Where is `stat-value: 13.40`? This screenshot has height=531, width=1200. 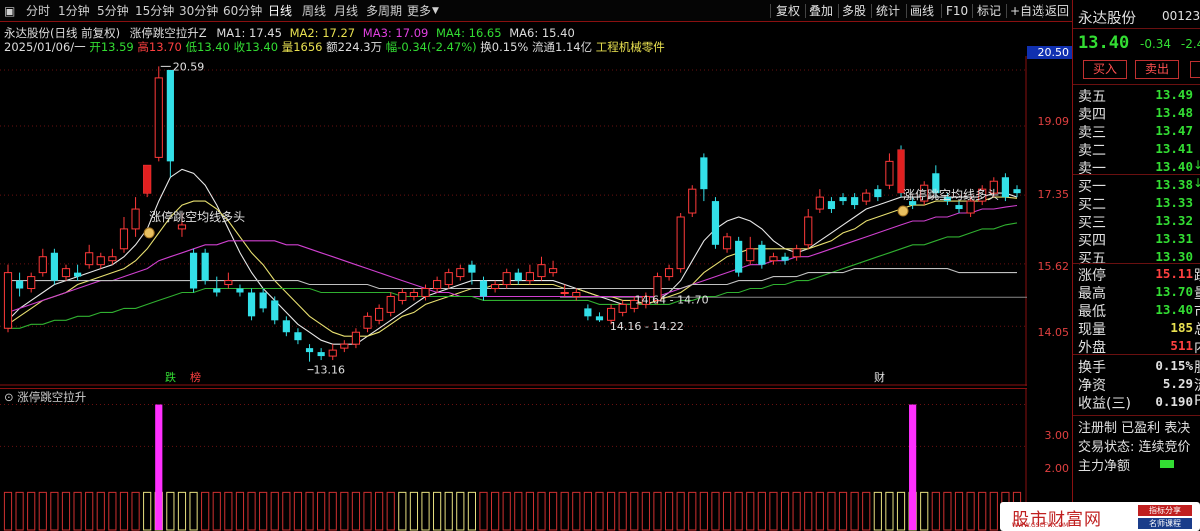 stat-value: 13.40 is located at coordinates (1174, 309).